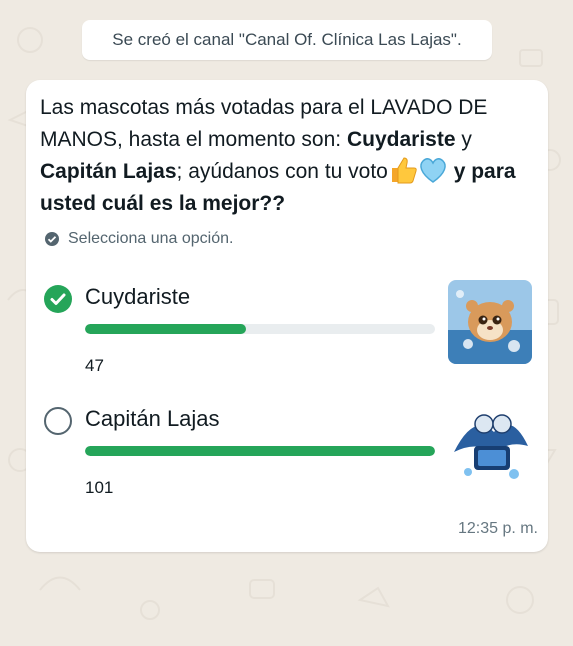  What do you see at coordinates (138, 296) in the screenshot?
I see `option-label: Cuydariste` at bounding box center [138, 296].